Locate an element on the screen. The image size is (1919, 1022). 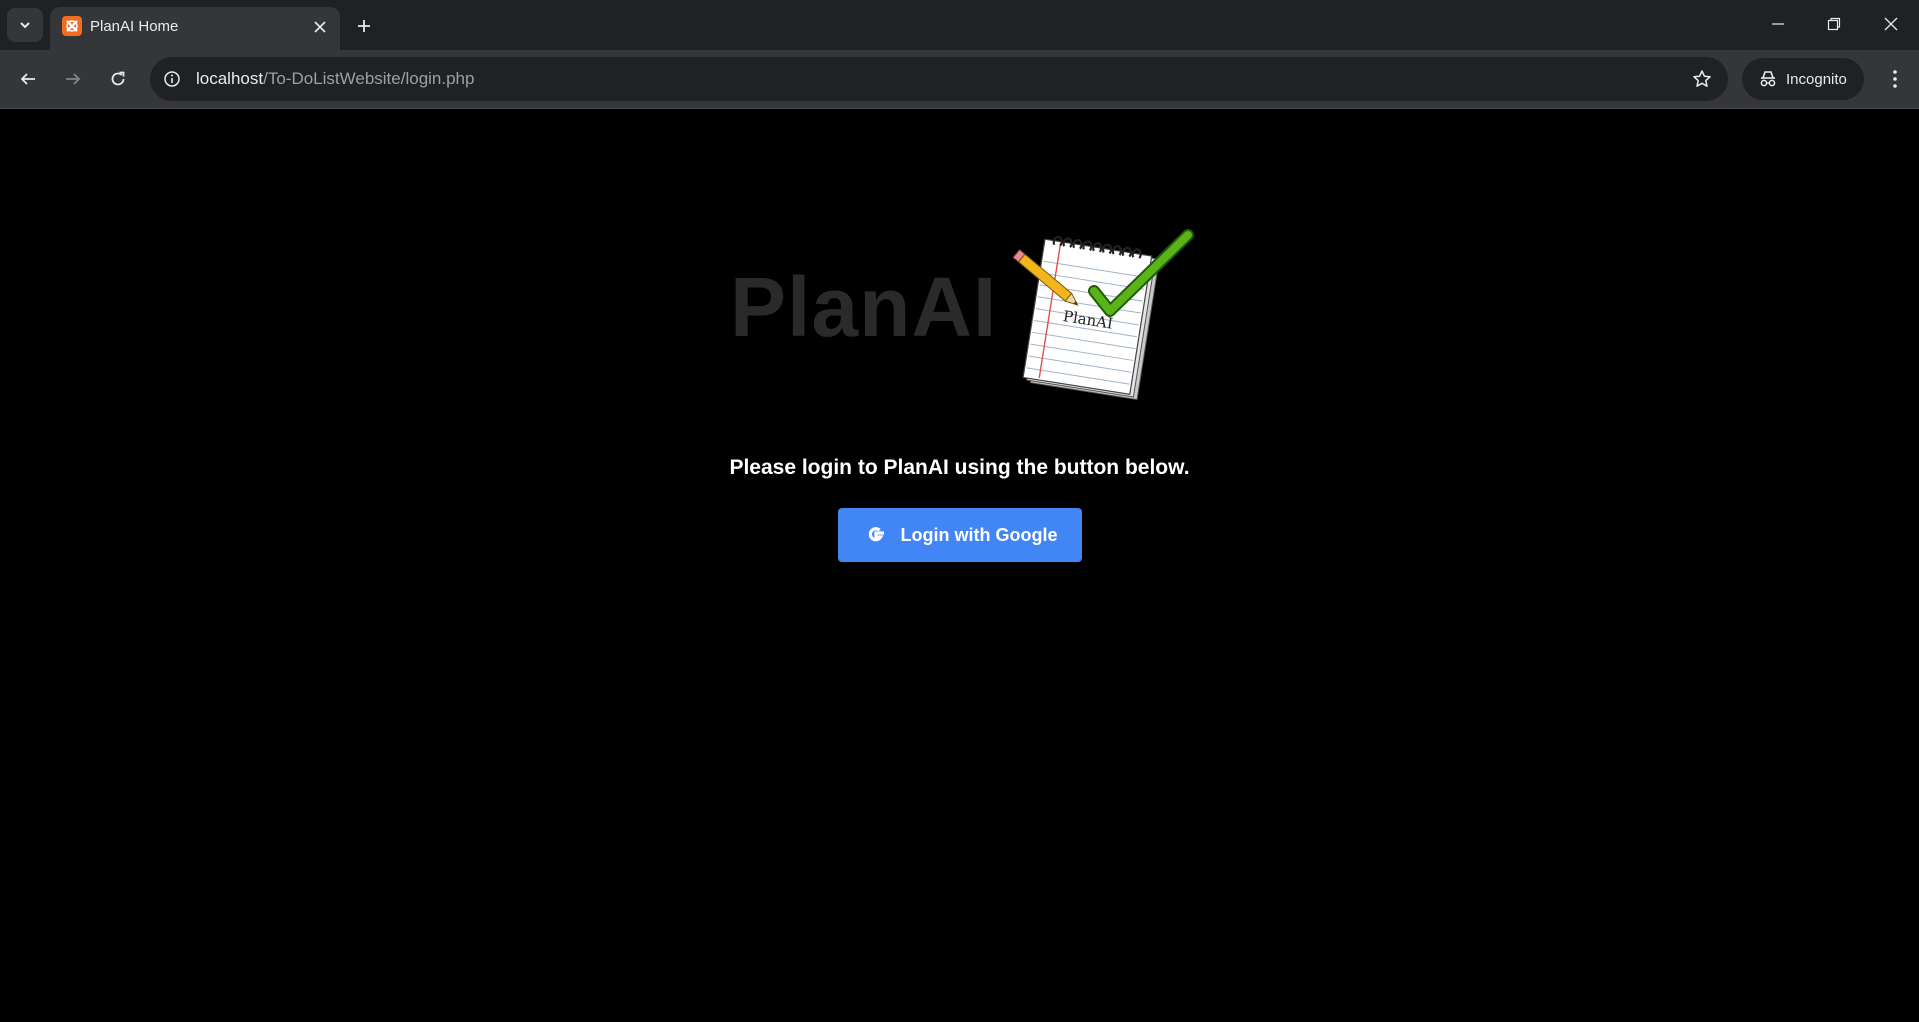
minimize-button is located at coordinates (1778, 24).